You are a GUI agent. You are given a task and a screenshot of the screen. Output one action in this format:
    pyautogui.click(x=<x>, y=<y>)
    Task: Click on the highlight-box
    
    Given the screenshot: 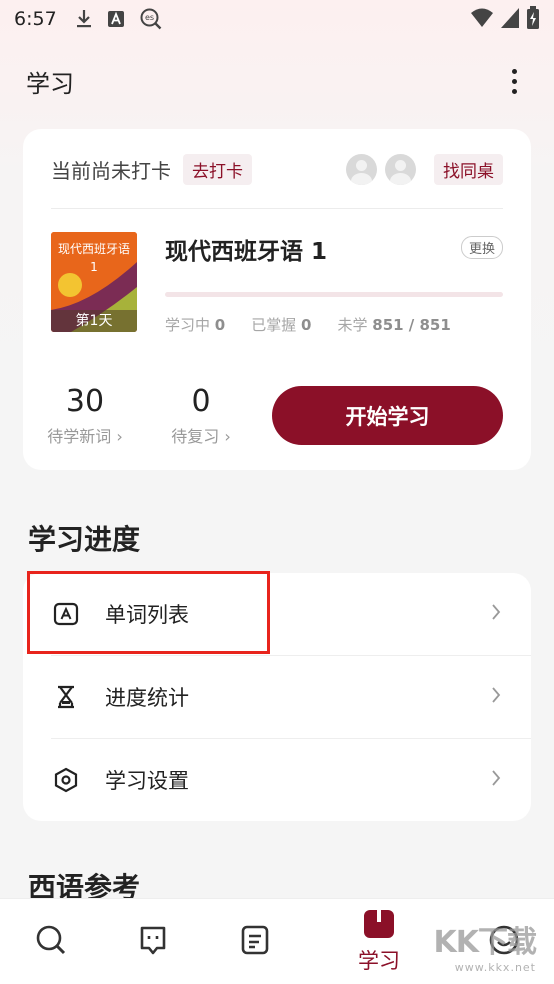 What is the action you would take?
    pyautogui.click(x=148, y=612)
    